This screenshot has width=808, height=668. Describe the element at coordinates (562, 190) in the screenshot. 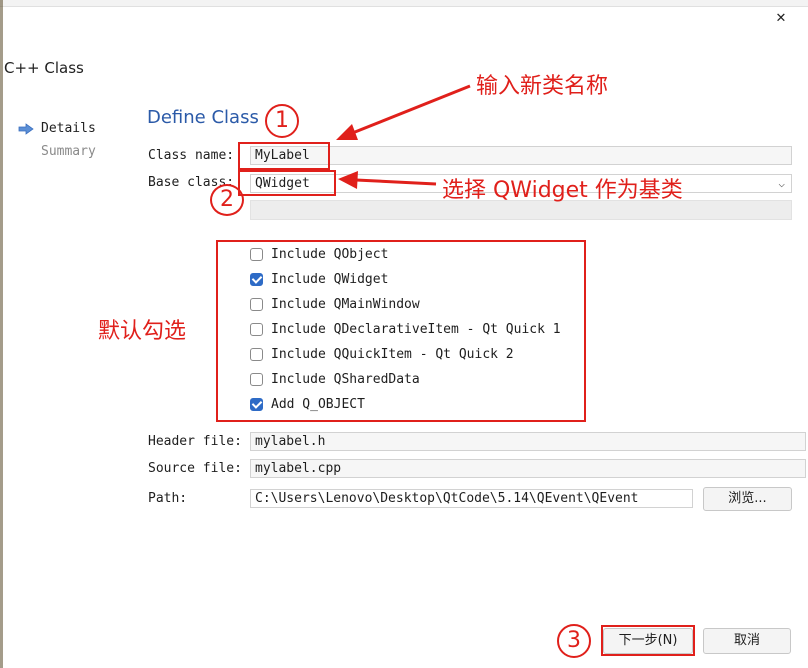

I see `annotation-text-2: 选择 QWidget 作为基类` at that location.